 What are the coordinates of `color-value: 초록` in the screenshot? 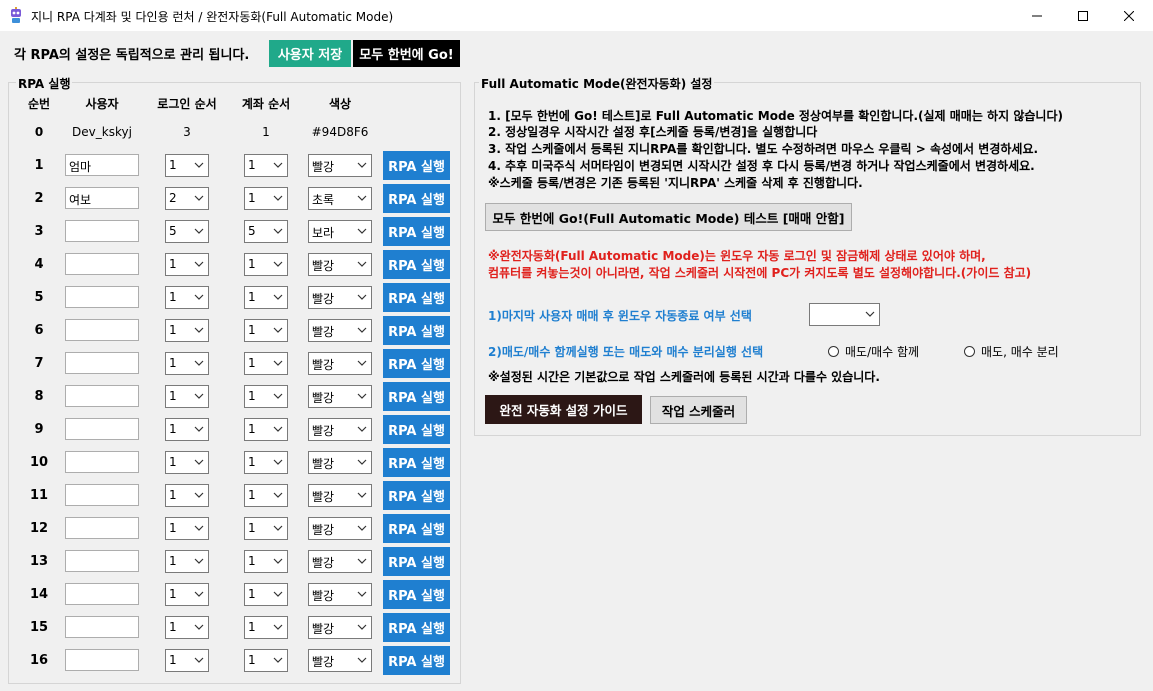 It's located at (323, 200).